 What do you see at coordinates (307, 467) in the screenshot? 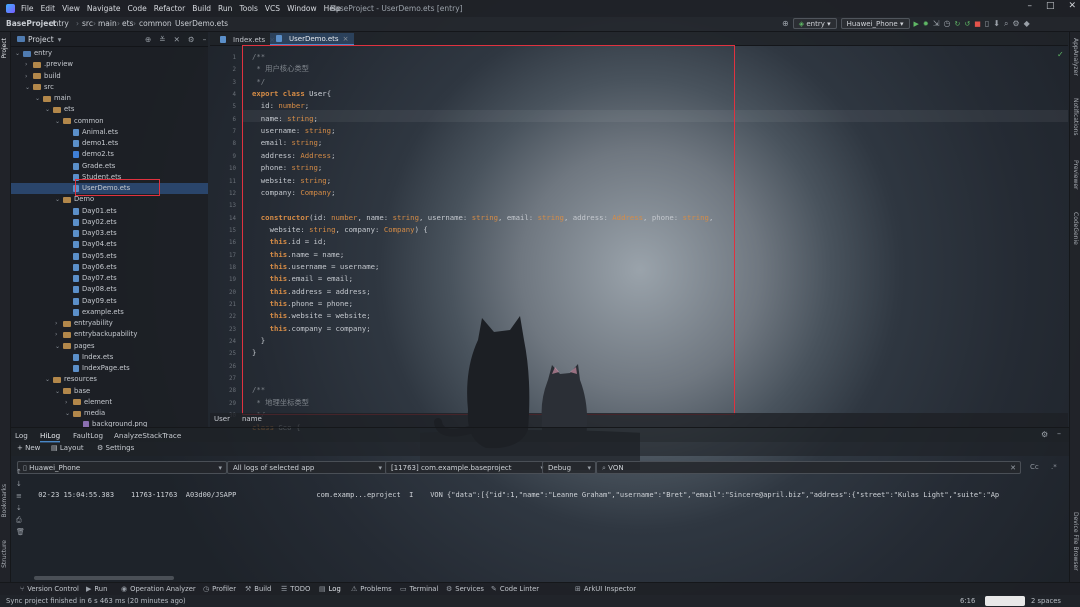
I see `scope-filter-select: All logs of selected app ▾` at bounding box center [307, 467].